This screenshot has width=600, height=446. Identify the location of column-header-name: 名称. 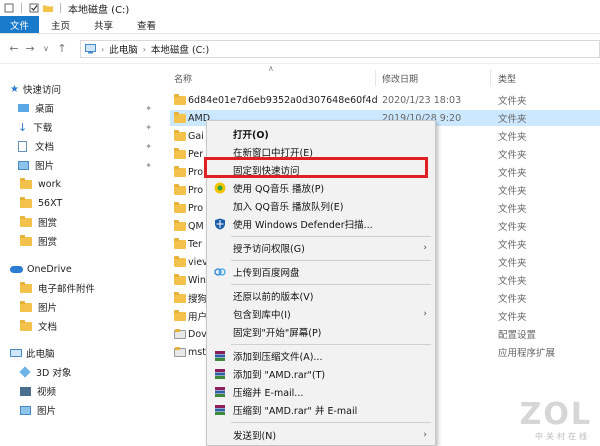
(183, 79).